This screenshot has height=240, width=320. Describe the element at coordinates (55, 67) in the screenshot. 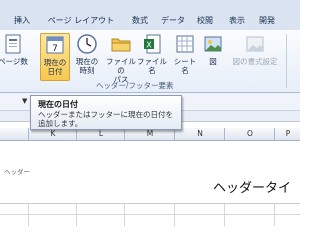

I see `current-date-label: 現在の 日付` at that location.